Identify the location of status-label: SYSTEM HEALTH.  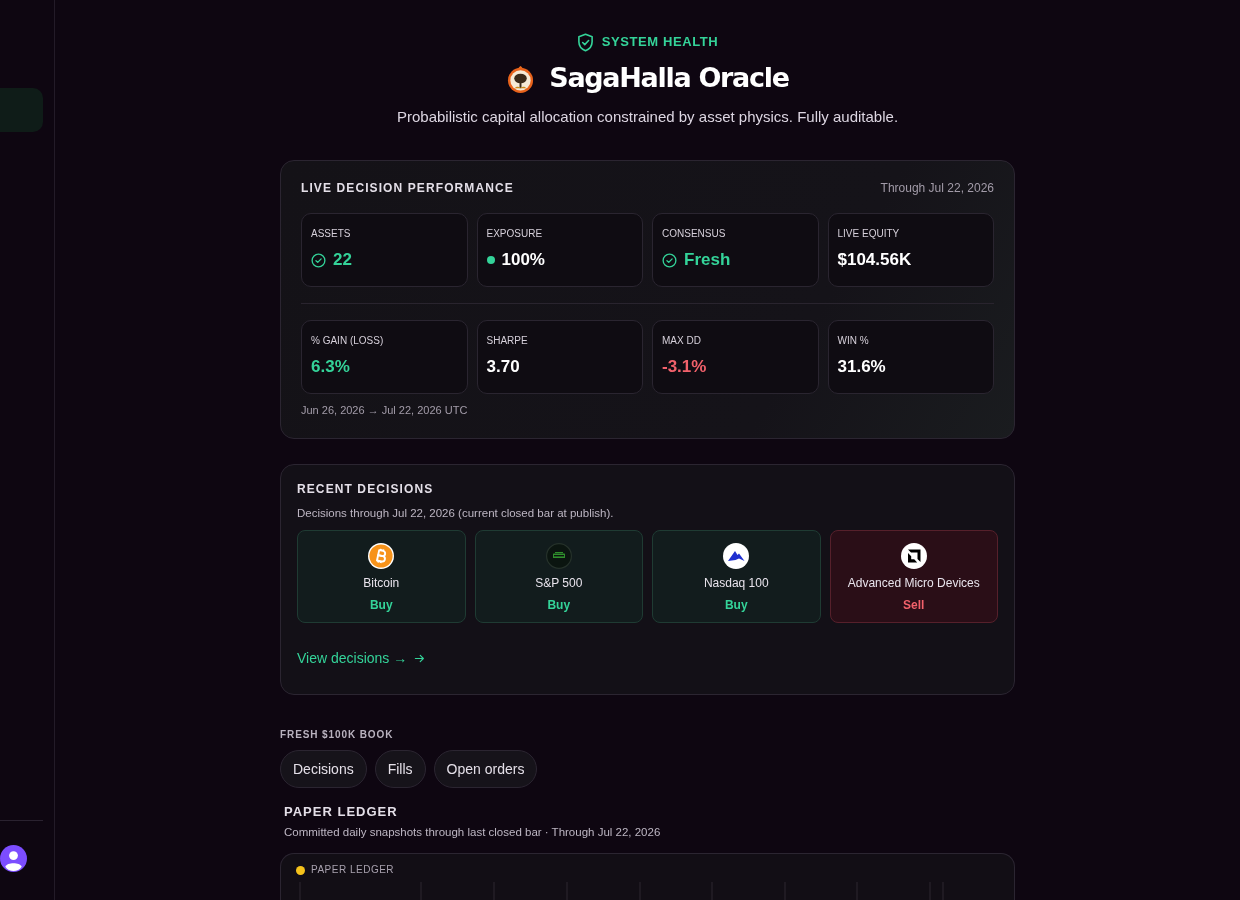
(660, 42).